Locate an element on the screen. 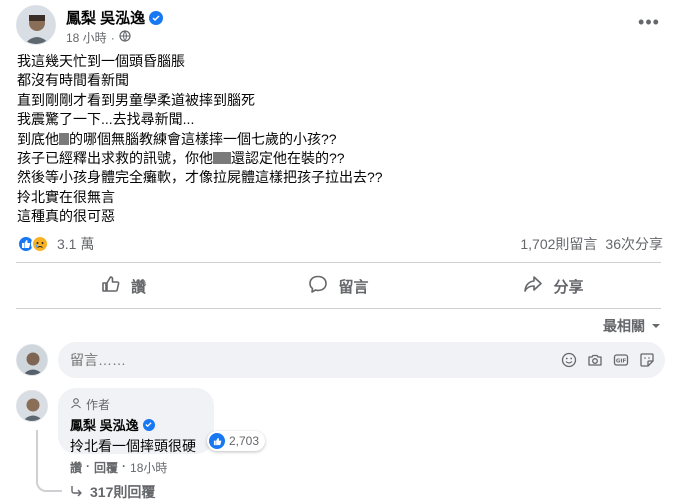 This screenshot has width=677, height=504. author-badge: 作者 is located at coordinates (136, 404).